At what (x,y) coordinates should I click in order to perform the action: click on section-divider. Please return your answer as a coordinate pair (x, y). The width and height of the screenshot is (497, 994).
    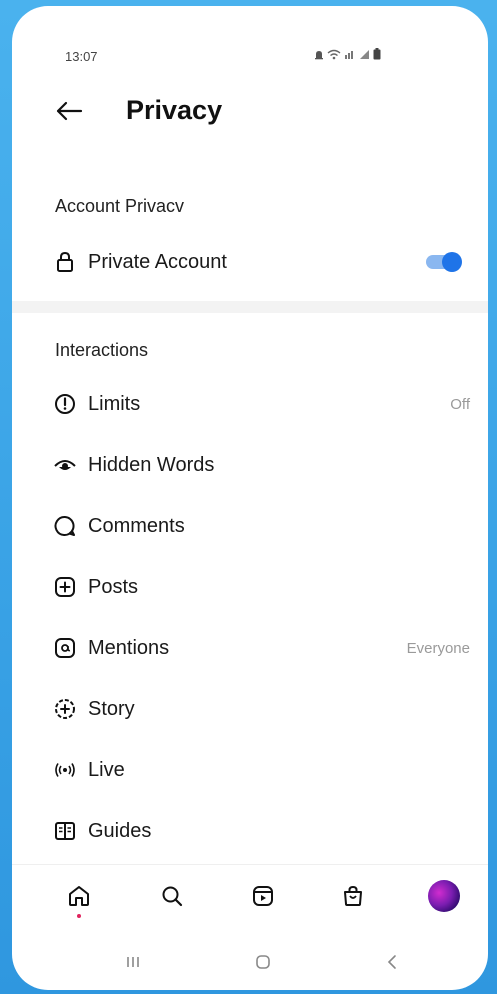
    Looking at the image, I should click on (250, 307).